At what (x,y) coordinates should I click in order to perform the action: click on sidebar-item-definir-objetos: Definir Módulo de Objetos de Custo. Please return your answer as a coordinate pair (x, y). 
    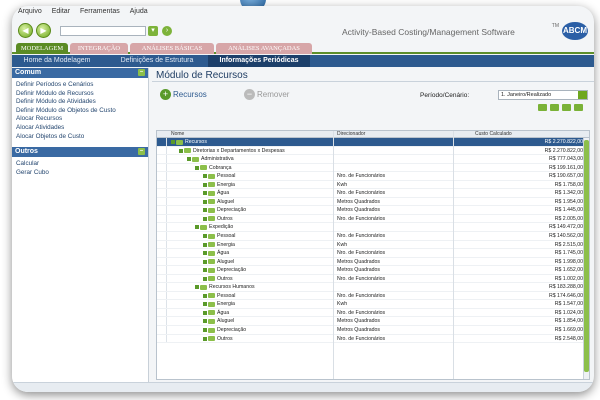
    Looking at the image, I should click on (80, 111).